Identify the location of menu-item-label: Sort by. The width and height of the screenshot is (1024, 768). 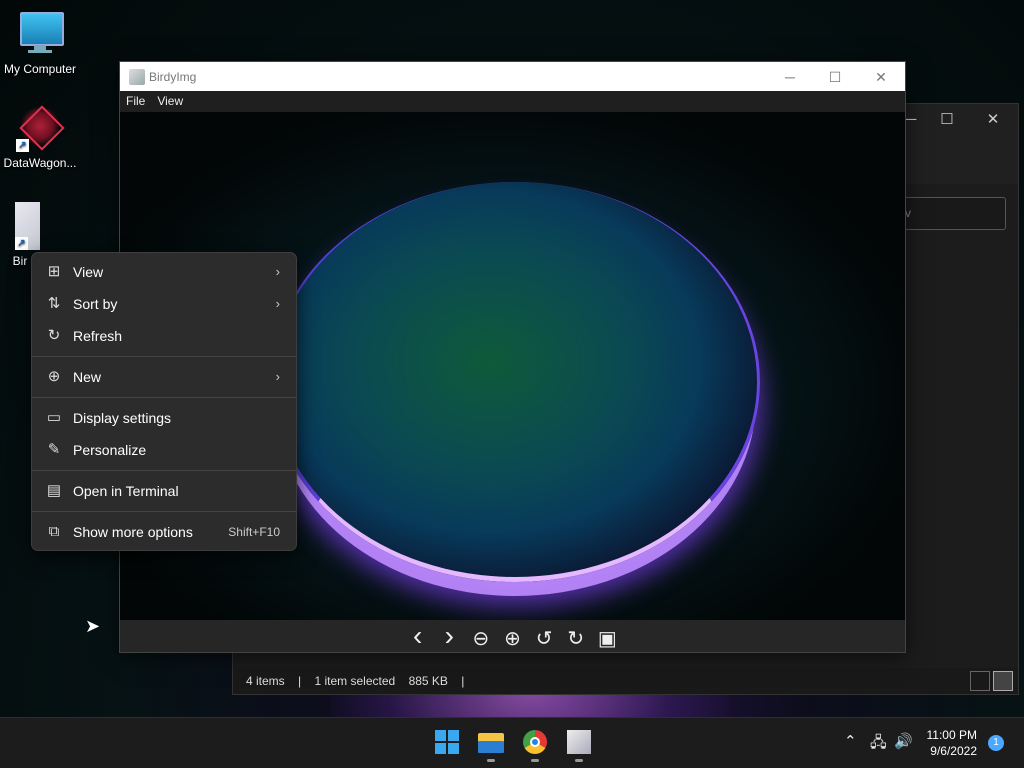
(95, 304).